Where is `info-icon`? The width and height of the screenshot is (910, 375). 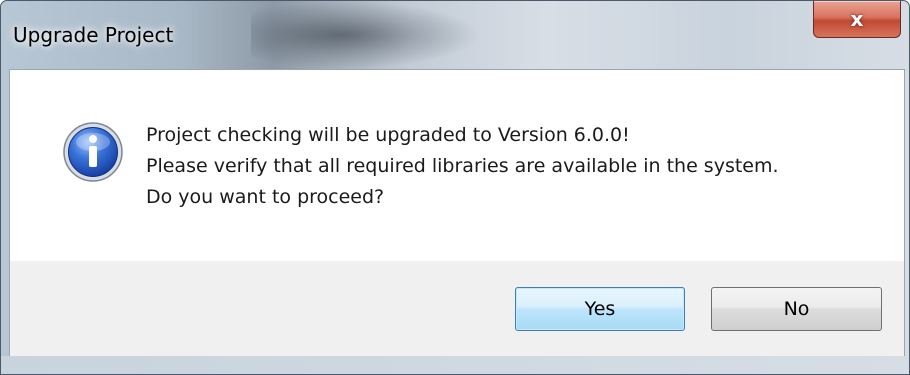 info-icon is located at coordinates (93, 152).